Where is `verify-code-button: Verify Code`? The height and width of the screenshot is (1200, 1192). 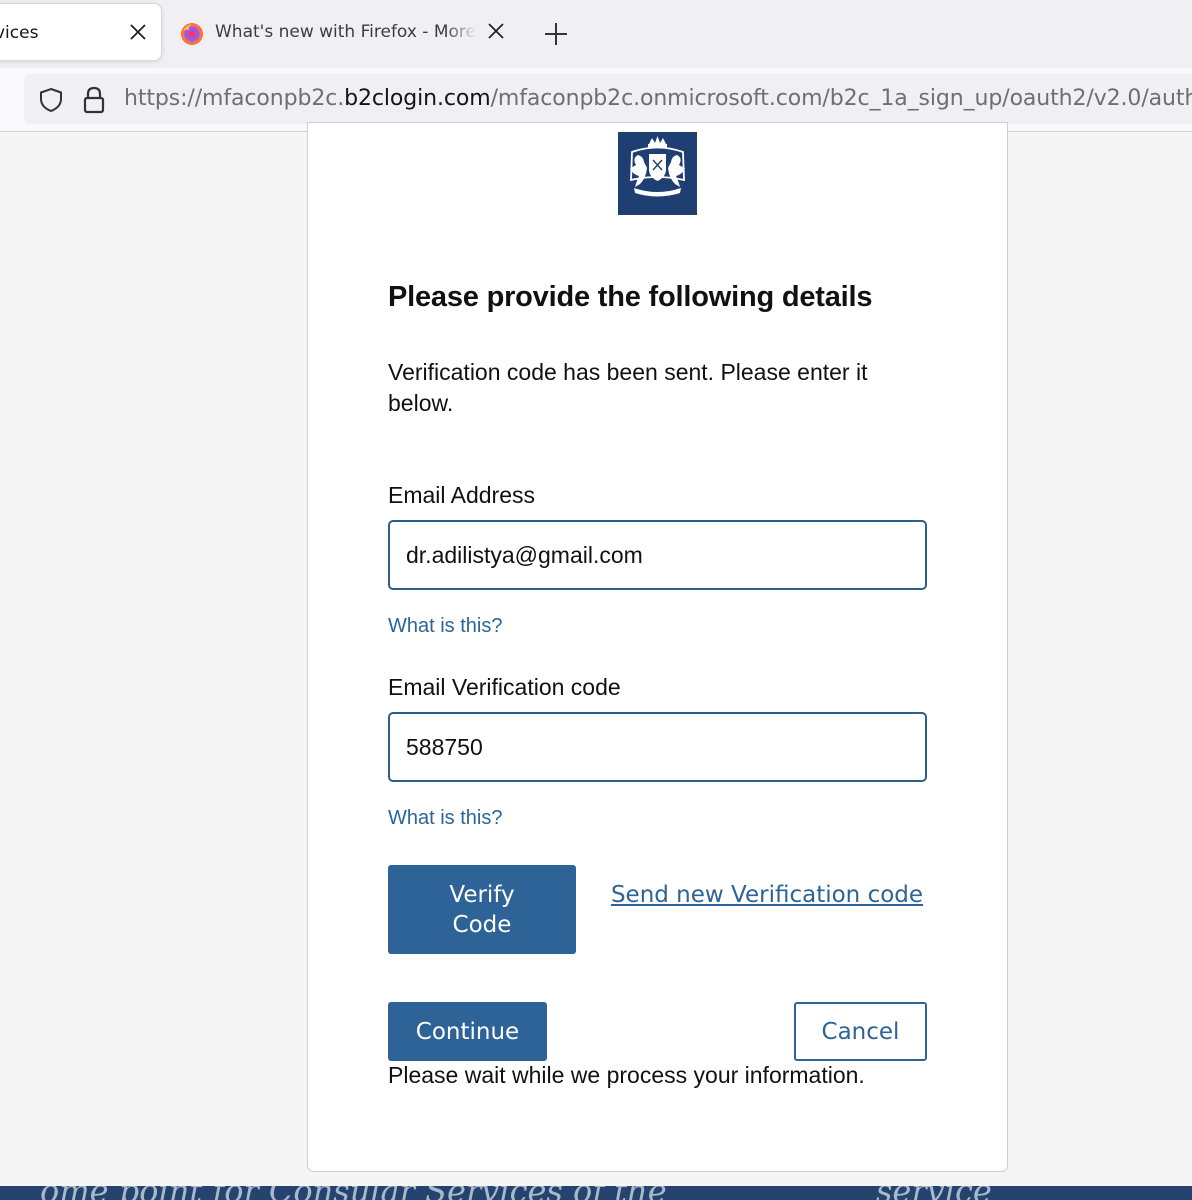
verify-code-button: Verify Code is located at coordinates (482, 909).